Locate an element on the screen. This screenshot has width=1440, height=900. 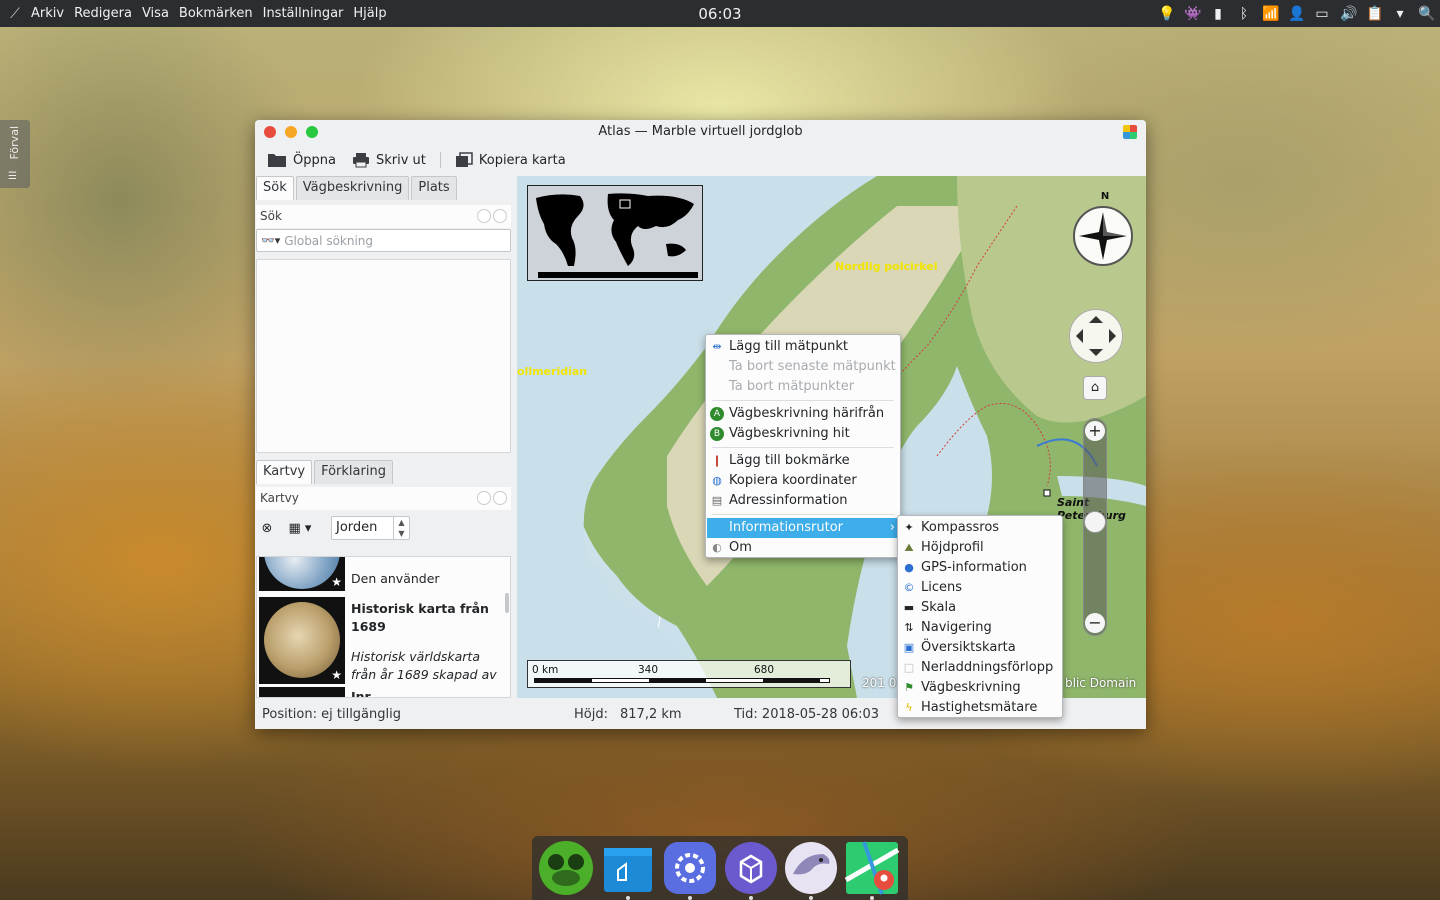
close-panel-button is located at coordinates (500, 216).